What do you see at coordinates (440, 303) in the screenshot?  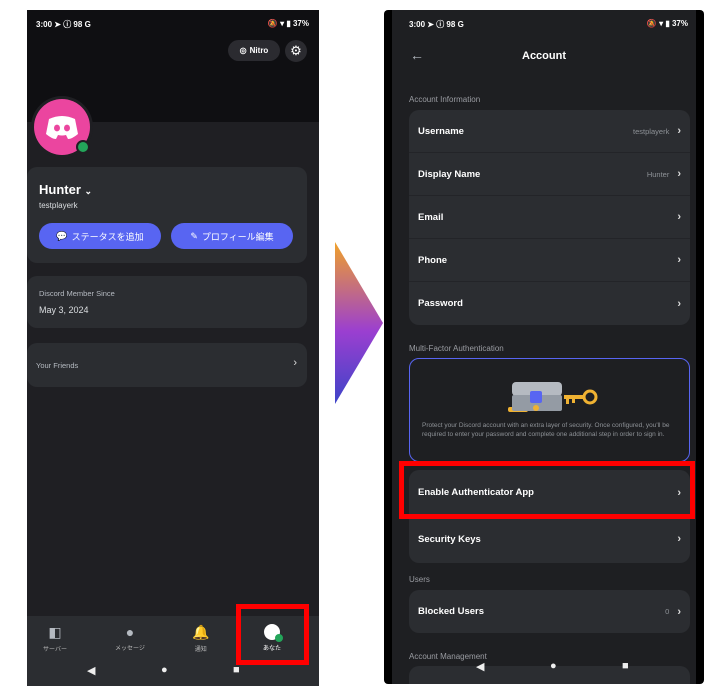 I see `row-label: Password` at bounding box center [440, 303].